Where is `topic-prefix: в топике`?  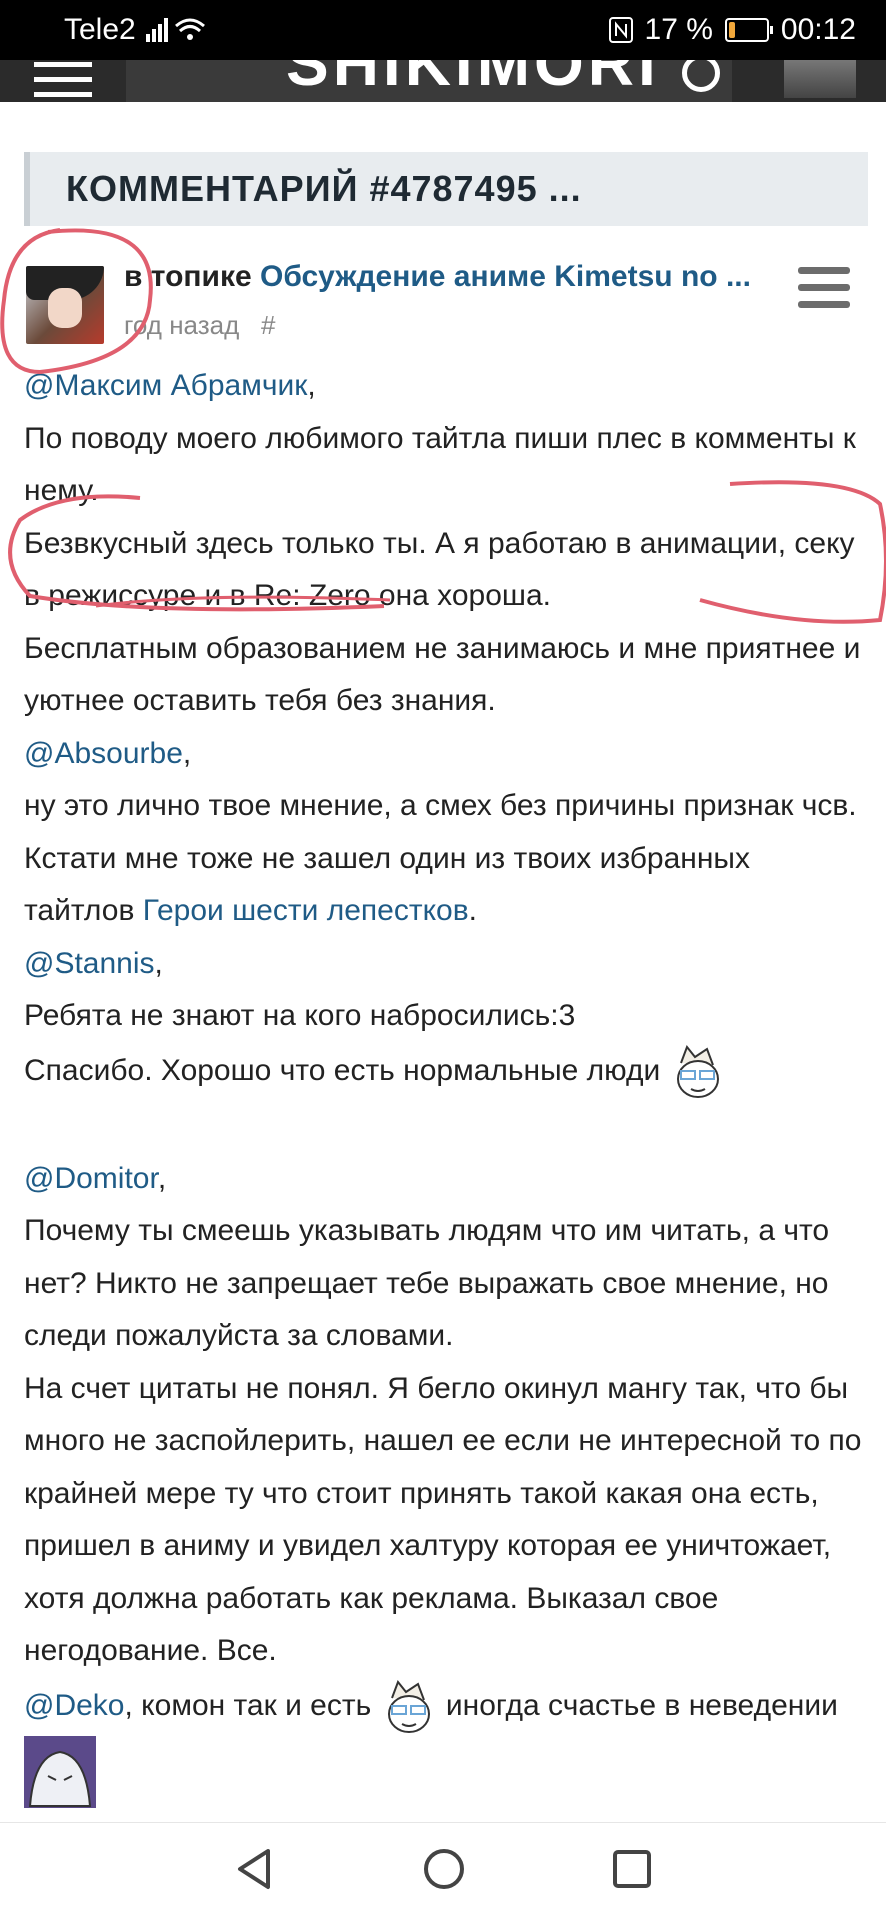
topic-prefix: в топике is located at coordinates (188, 276).